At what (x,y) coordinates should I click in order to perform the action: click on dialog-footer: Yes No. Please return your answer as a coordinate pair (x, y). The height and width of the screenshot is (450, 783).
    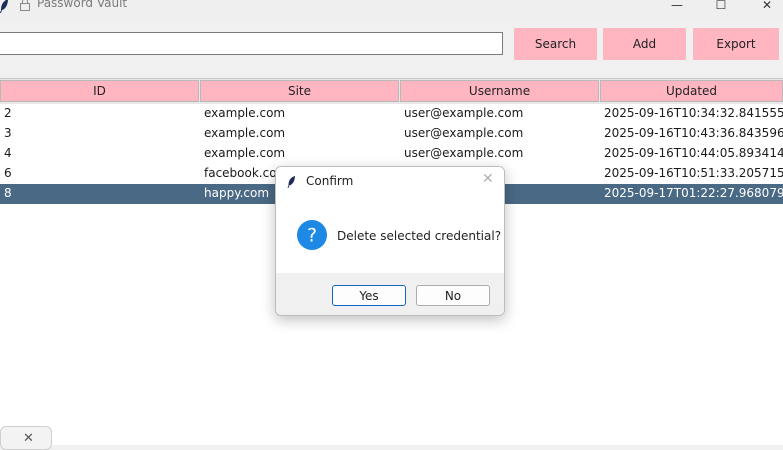
    Looking at the image, I should click on (390, 294).